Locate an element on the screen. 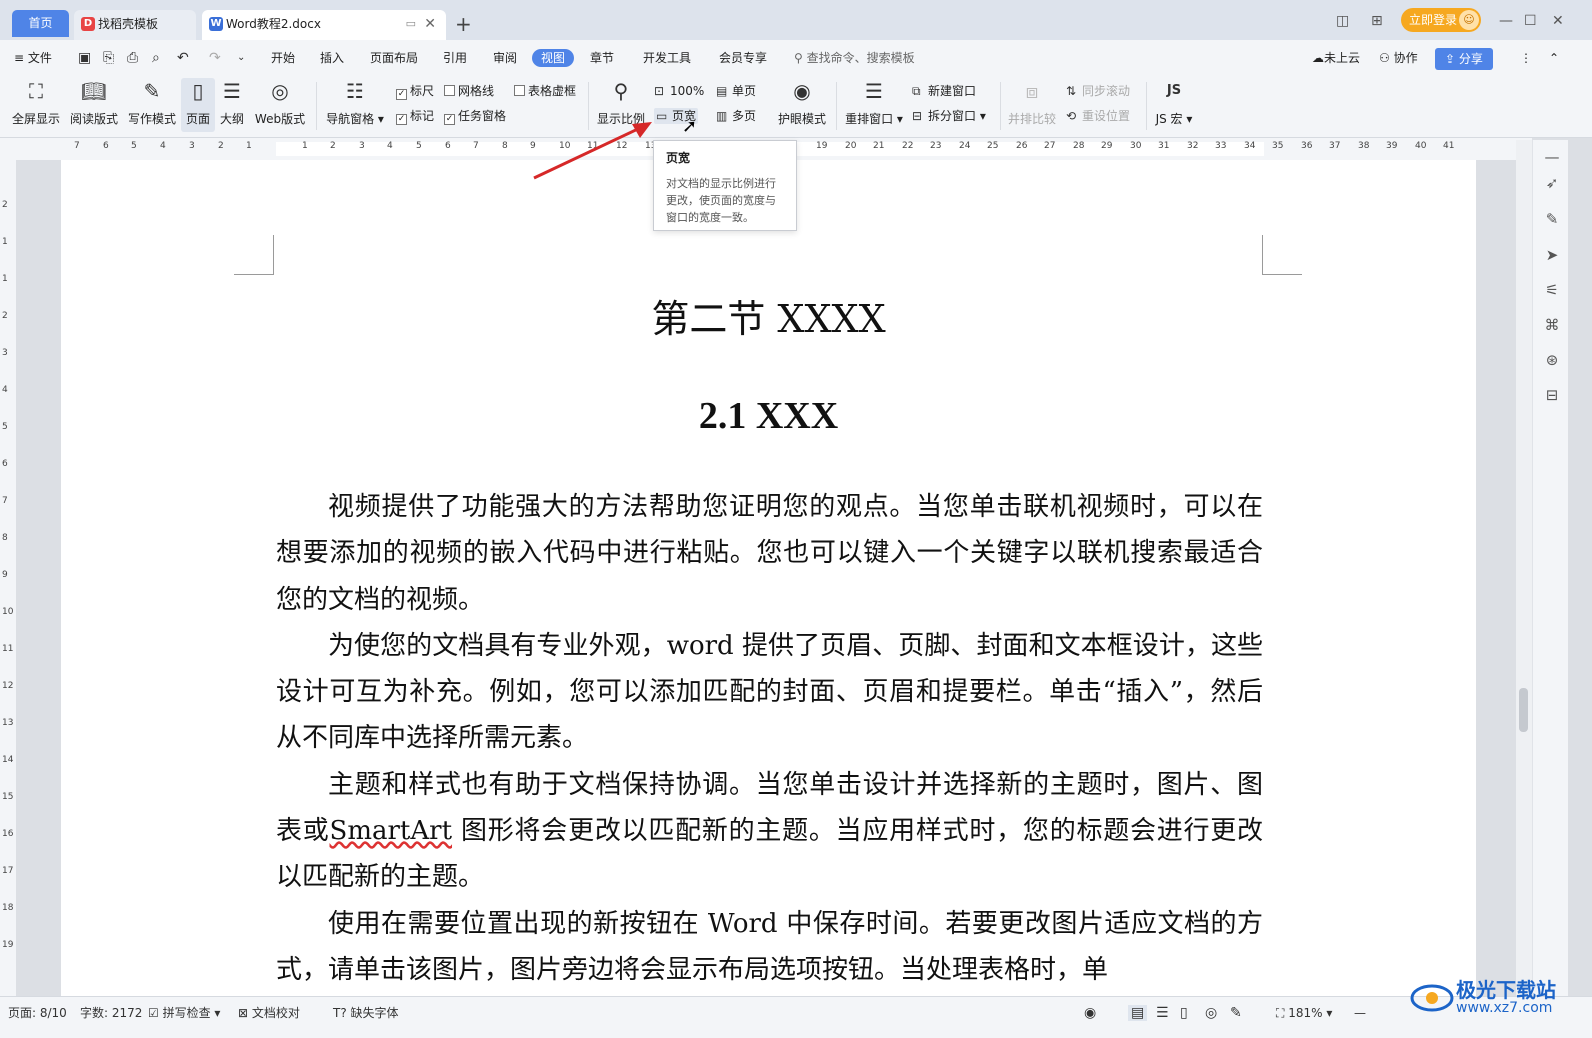 This screenshot has width=1592, height=1038. ruler-tick: 3 is located at coordinates (5, 353).